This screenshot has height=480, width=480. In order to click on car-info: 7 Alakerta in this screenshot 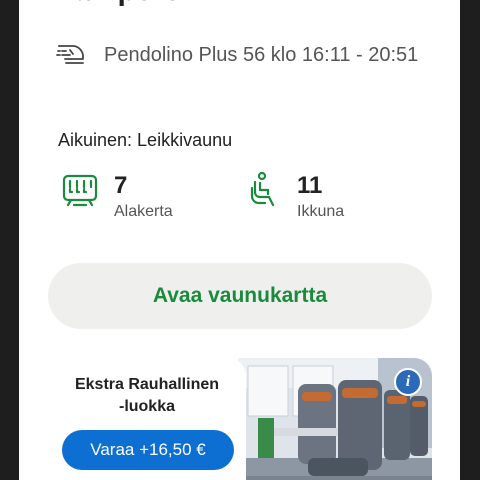, I will do `click(116, 196)`.